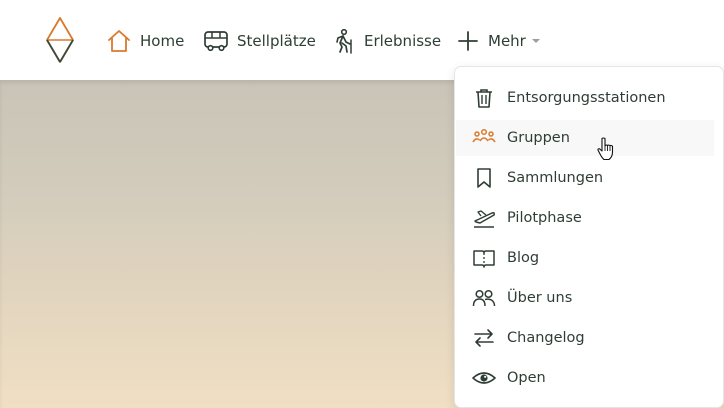 This screenshot has width=724, height=408. Describe the element at coordinates (484, 378) in the screenshot. I see `eye-icon` at that location.